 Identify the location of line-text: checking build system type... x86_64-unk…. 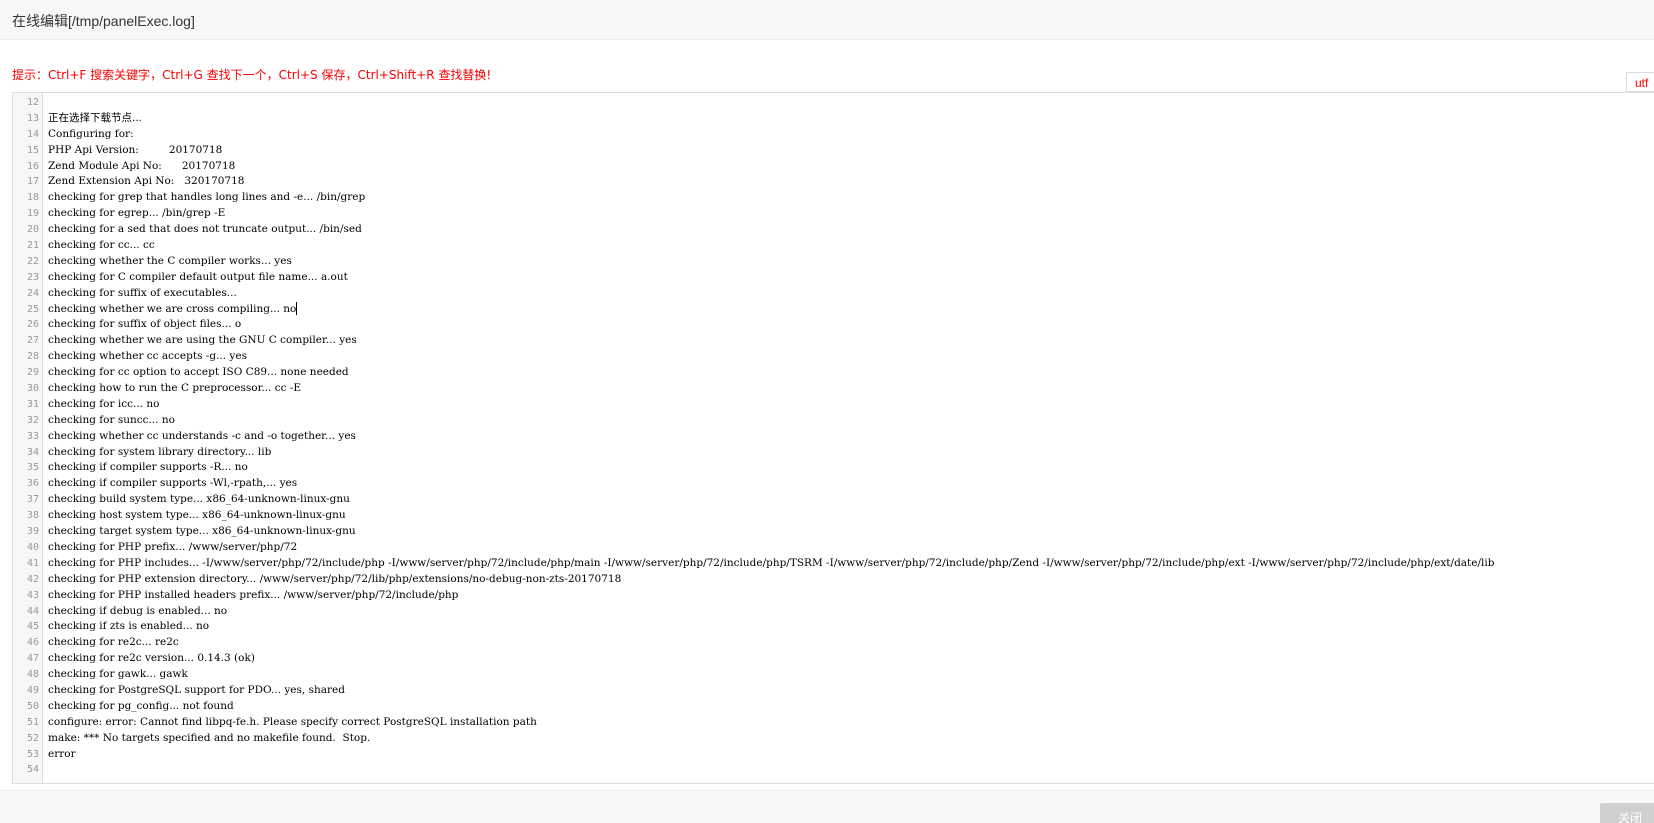
(199, 500).